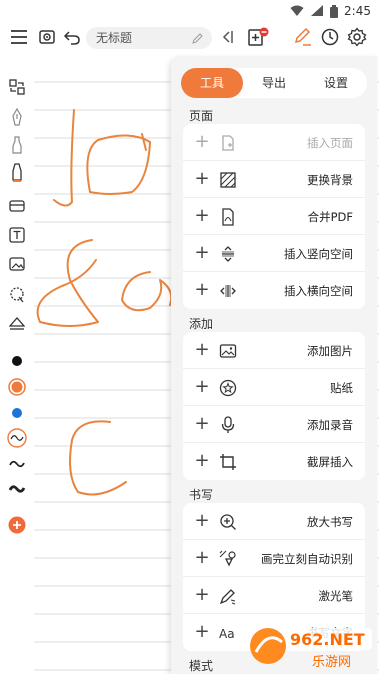 The image size is (379, 674). I want to click on insert-horizontal-space-row: + 插入横向空间, so click(274, 290).